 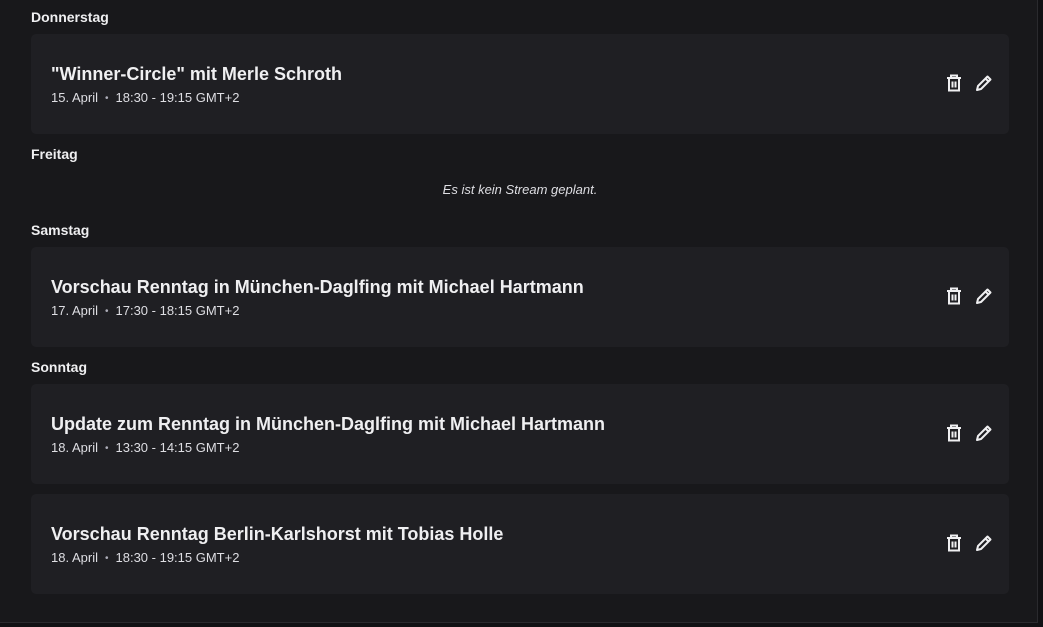 What do you see at coordinates (74, 310) in the screenshot?
I see `stream-date: 17. April` at bounding box center [74, 310].